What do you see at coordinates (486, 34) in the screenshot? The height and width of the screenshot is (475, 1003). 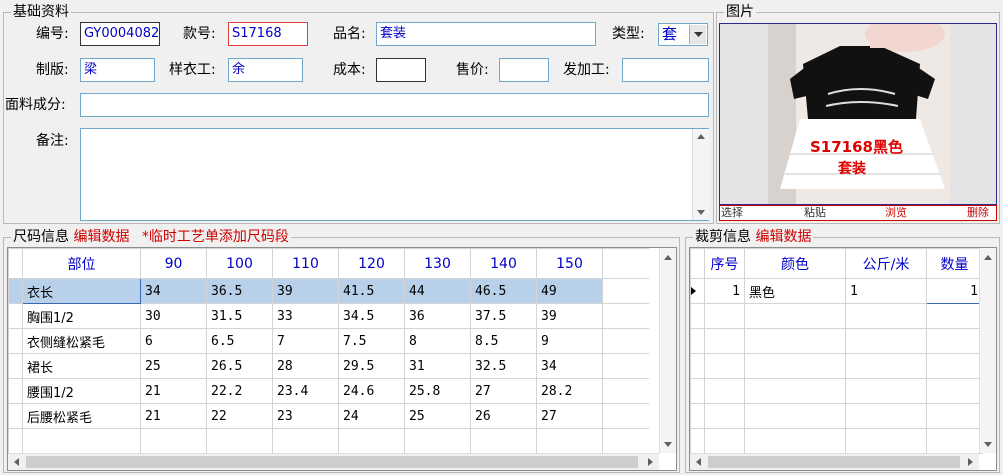 I see `name-field: 套装` at bounding box center [486, 34].